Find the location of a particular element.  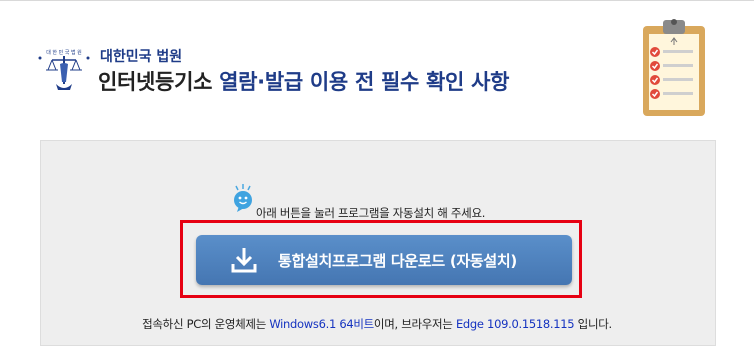

env-middle: 이며, 브라우저는 is located at coordinates (414, 324).